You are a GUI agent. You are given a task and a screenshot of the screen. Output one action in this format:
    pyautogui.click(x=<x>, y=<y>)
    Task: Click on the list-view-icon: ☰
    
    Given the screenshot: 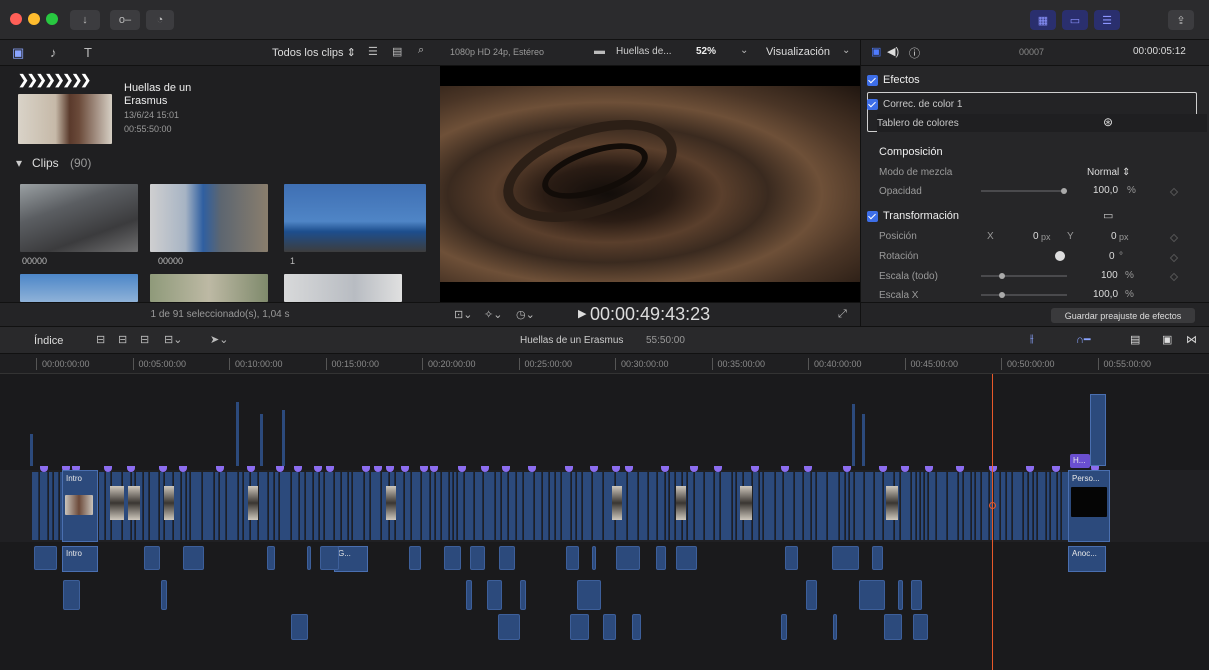 What is the action you would take?
    pyautogui.click(x=373, y=51)
    